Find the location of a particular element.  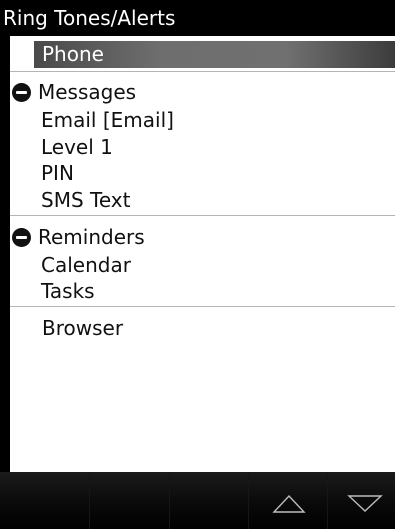

bottom-nav-bar is located at coordinates (197, 500).